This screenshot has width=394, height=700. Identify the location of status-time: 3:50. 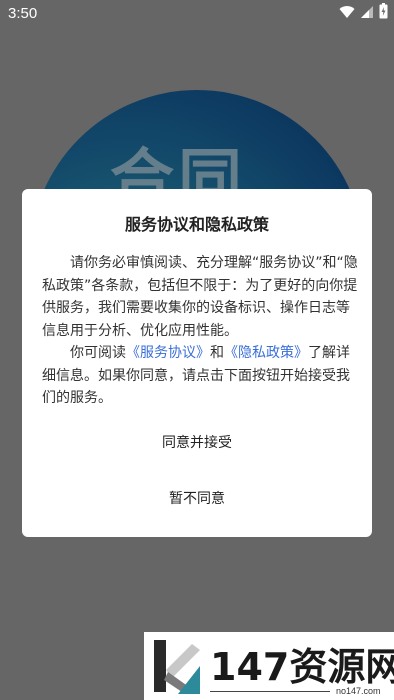
(23, 13).